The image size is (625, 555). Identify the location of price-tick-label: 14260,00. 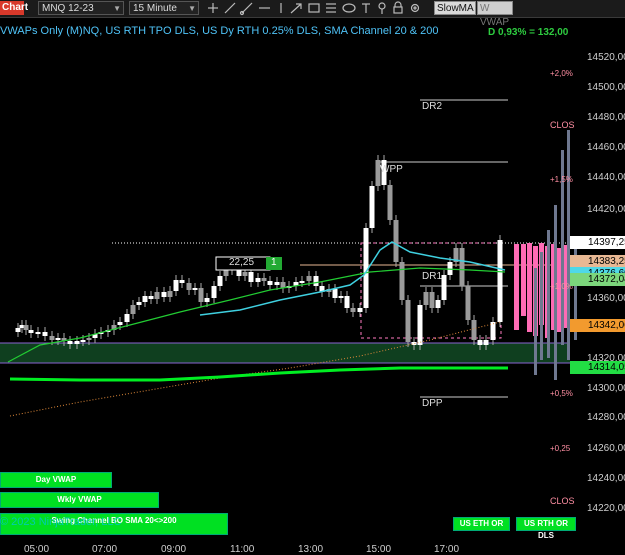
(606, 448).